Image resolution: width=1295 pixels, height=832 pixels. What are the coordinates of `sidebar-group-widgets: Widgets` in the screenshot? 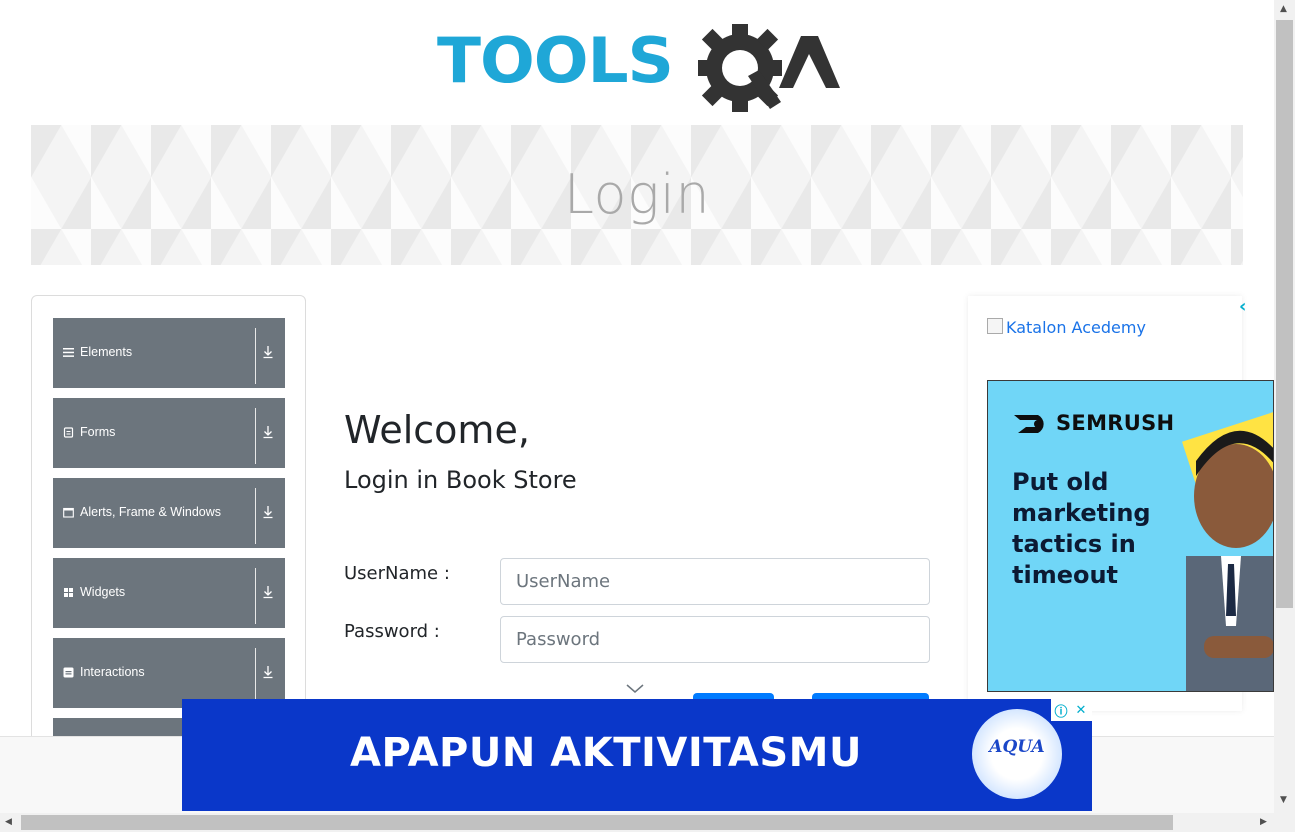 It's located at (169, 593).